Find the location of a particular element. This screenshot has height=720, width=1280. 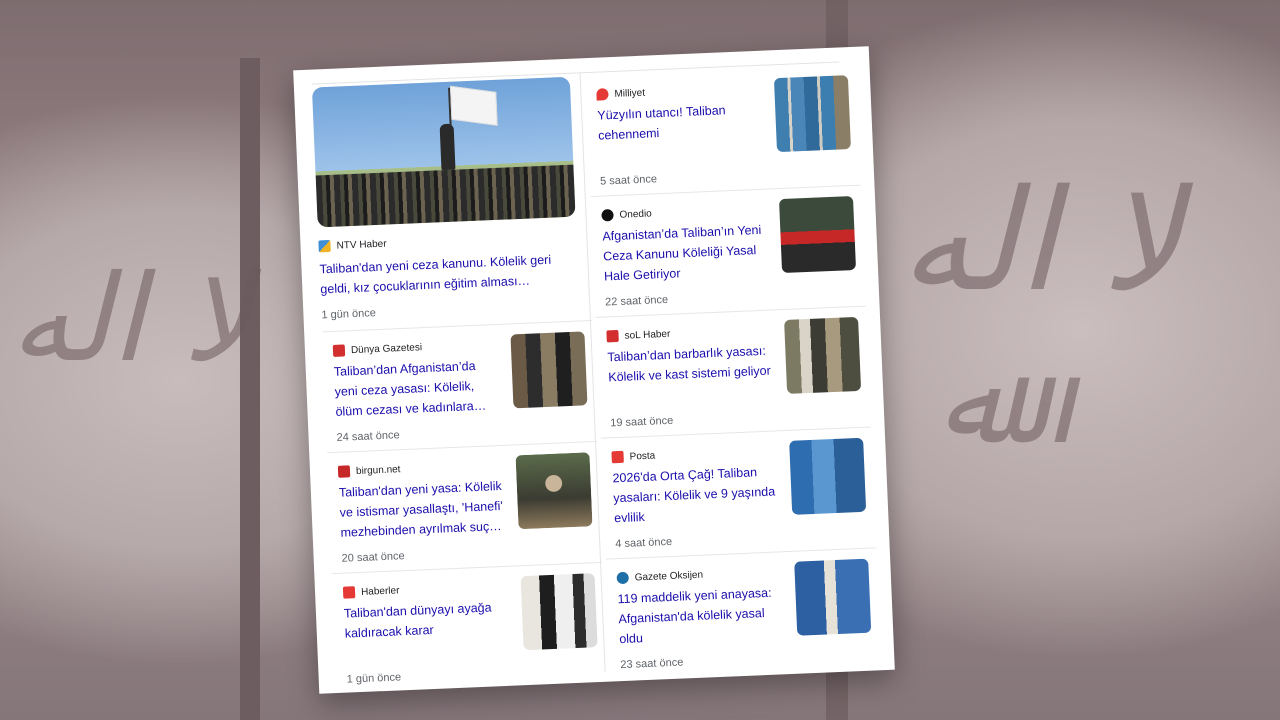

source-name: NTV Haber is located at coordinates (361, 245).